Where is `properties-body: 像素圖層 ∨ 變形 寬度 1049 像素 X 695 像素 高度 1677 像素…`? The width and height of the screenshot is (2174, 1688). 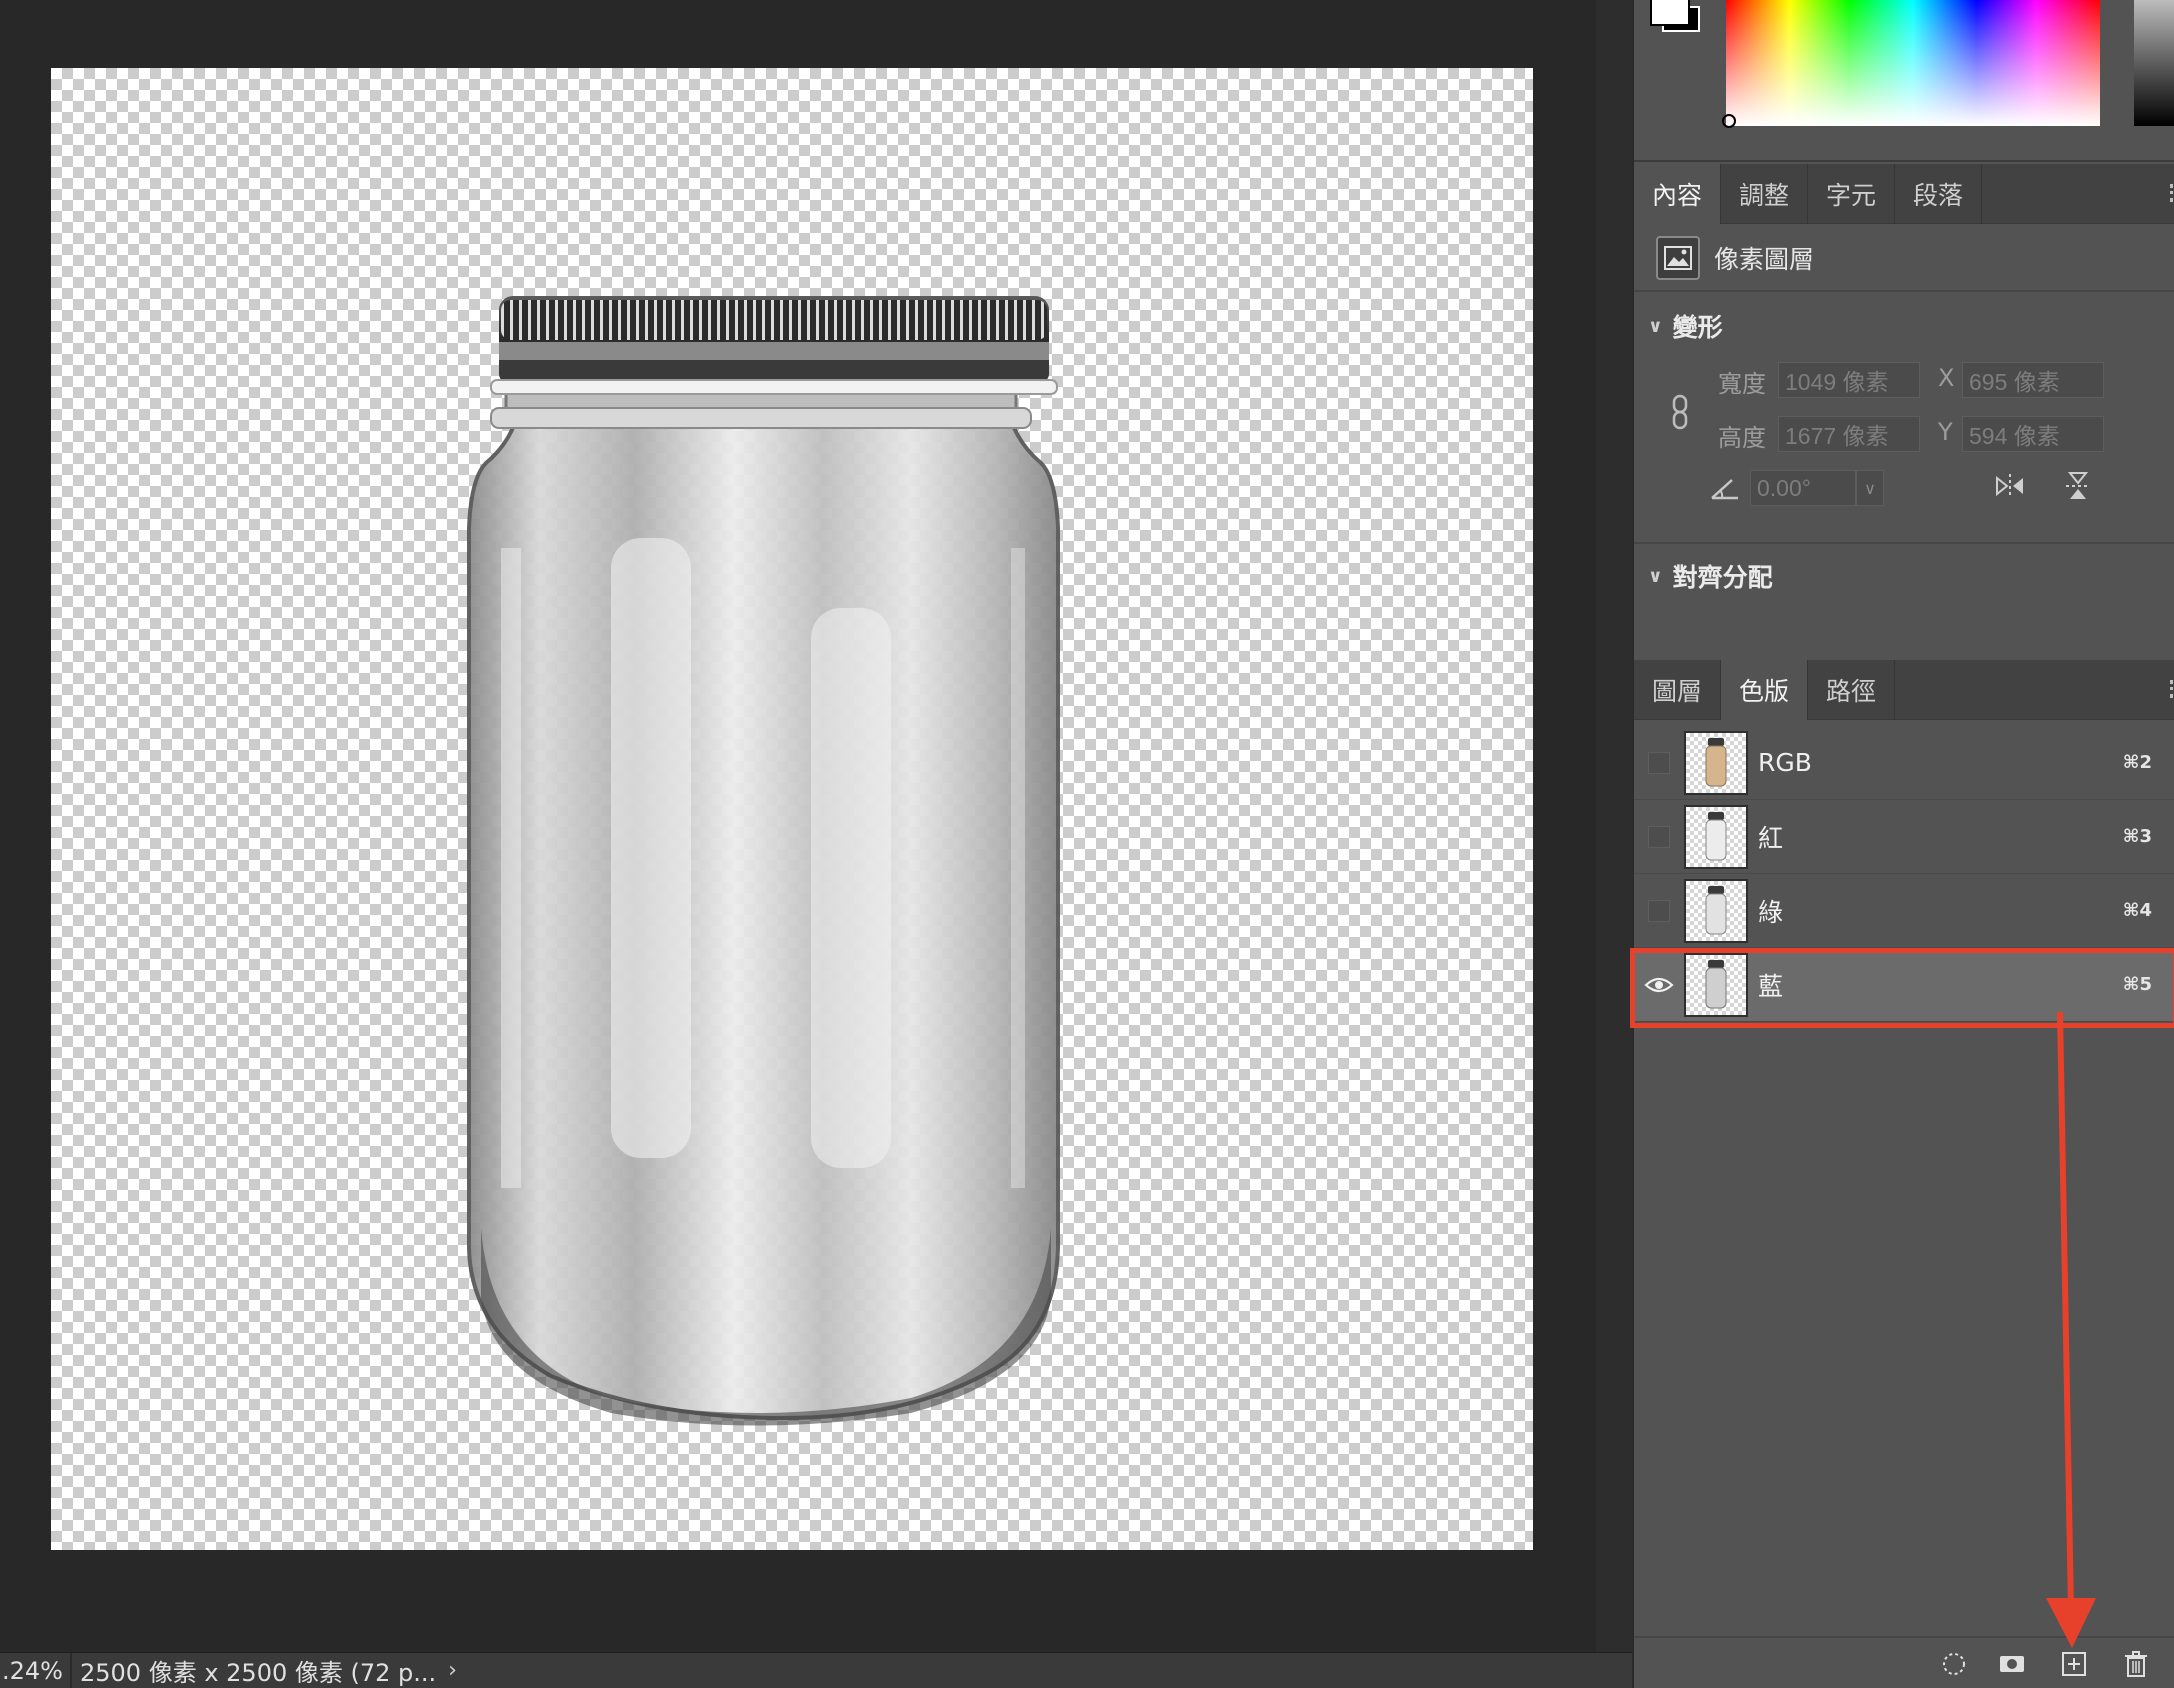 properties-body: 像素圖層 ∨ 變形 寬度 1049 像素 X 695 像素 高度 1677 像素… is located at coordinates (1904, 441).